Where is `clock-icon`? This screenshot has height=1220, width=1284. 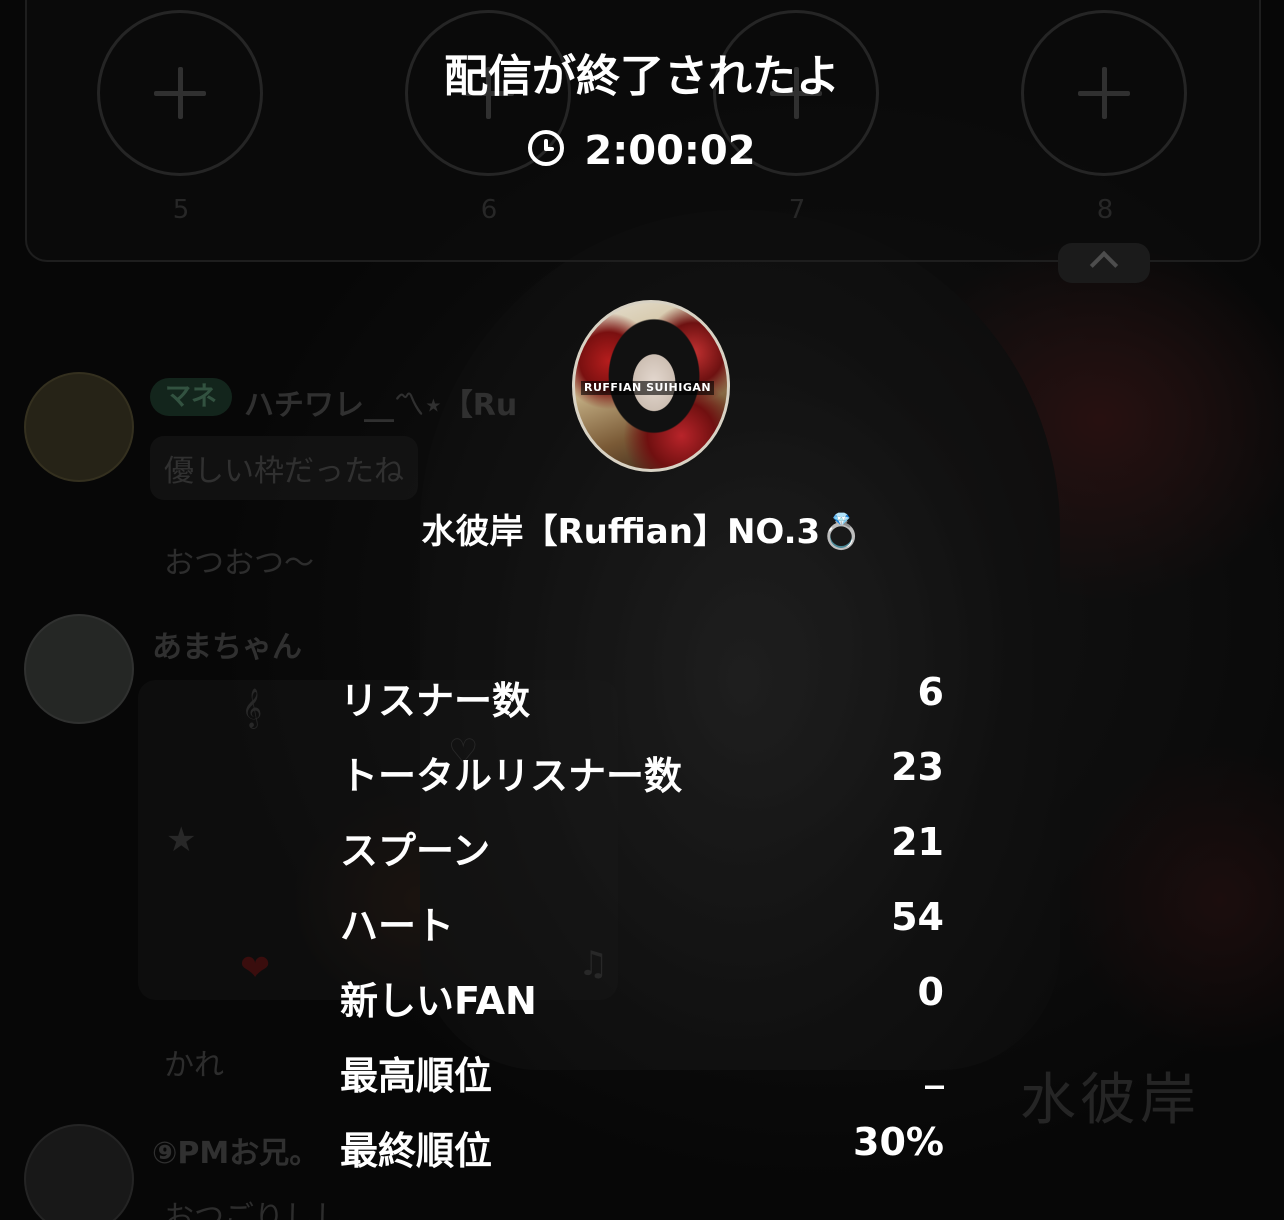
clock-icon is located at coordinates (546, 148).